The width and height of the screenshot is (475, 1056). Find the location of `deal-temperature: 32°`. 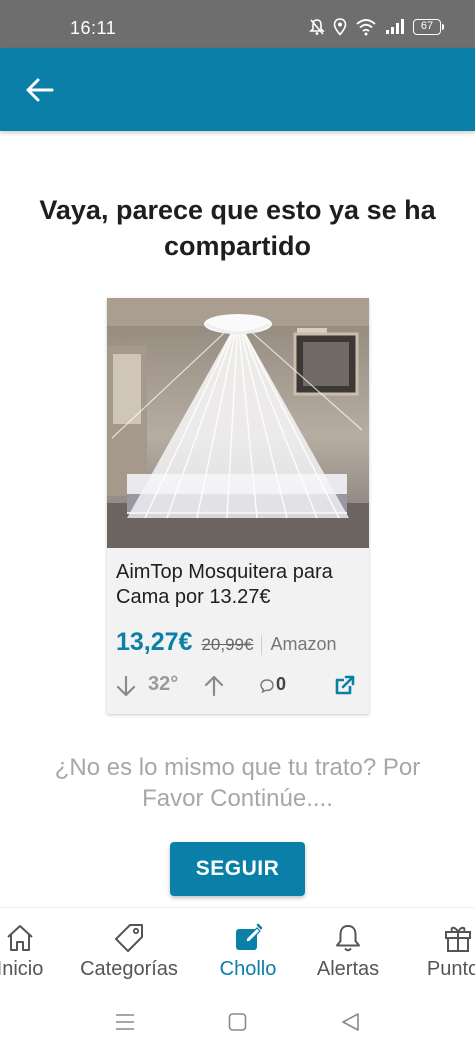

deal-temperature: 32° is located at coordinates (163, 684).